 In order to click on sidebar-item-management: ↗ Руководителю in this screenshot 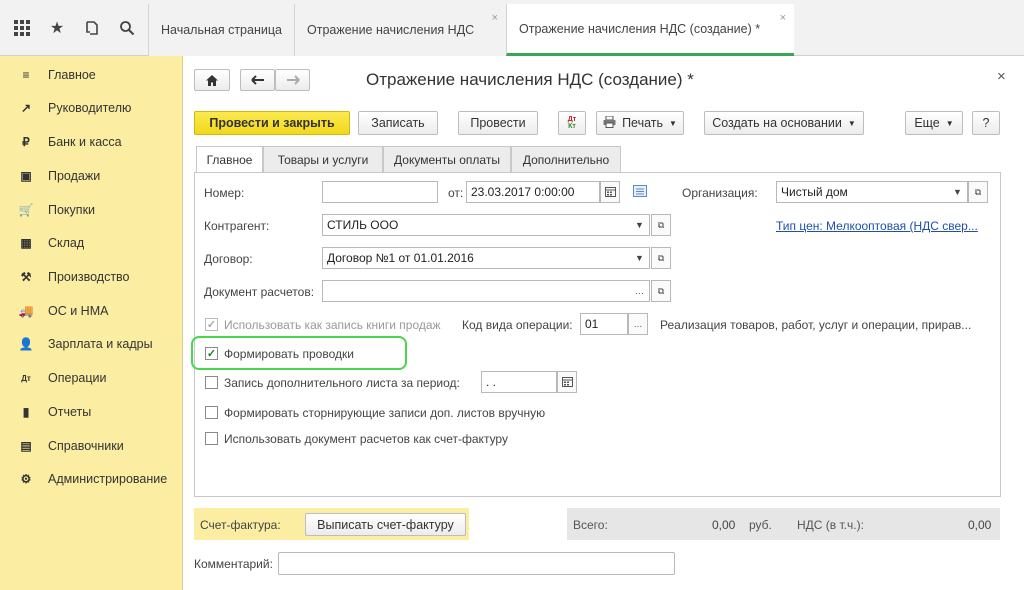, I will do `click(74, 108)`.